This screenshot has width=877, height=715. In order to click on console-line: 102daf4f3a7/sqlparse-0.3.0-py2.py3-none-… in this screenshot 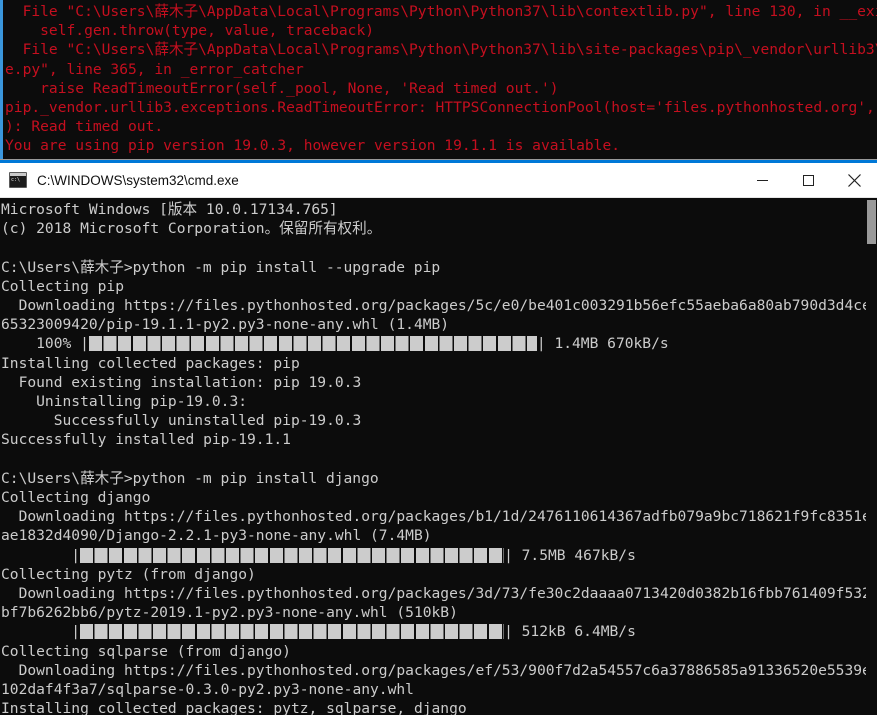, I will do `click(207, 690)`.